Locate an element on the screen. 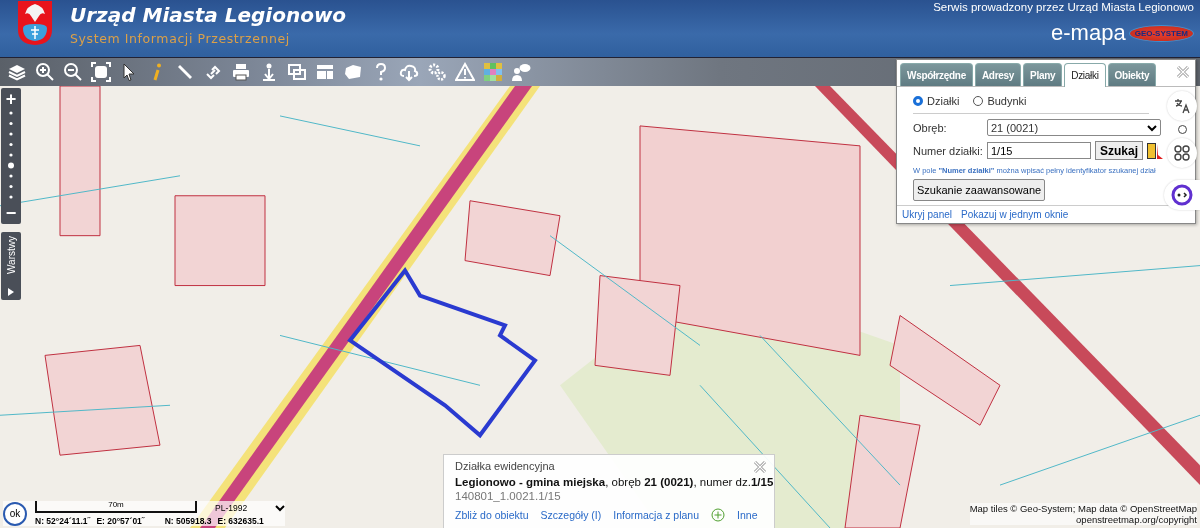 The width and height of the screenshot is (1200, 528). popup-action-link: Zbliż do obiektu is located at coordinates (492, 515).